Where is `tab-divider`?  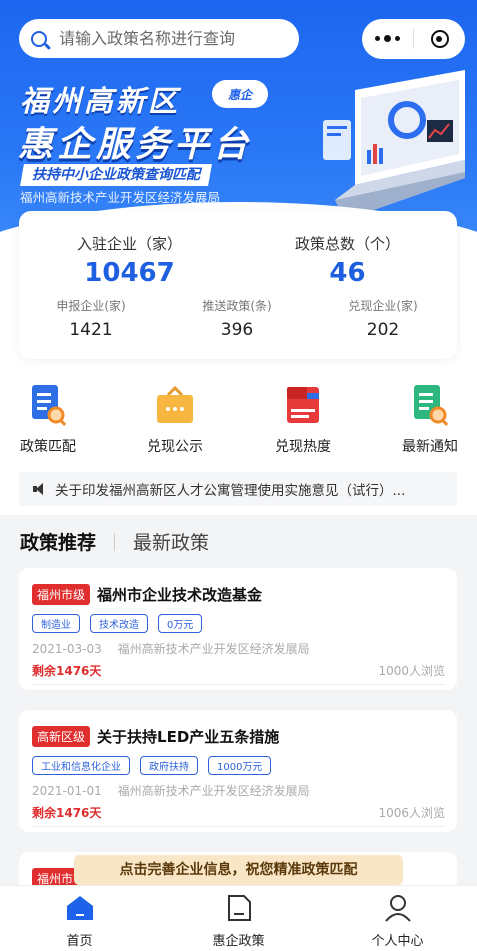 tab-divider is located at coordinates (115, 541).